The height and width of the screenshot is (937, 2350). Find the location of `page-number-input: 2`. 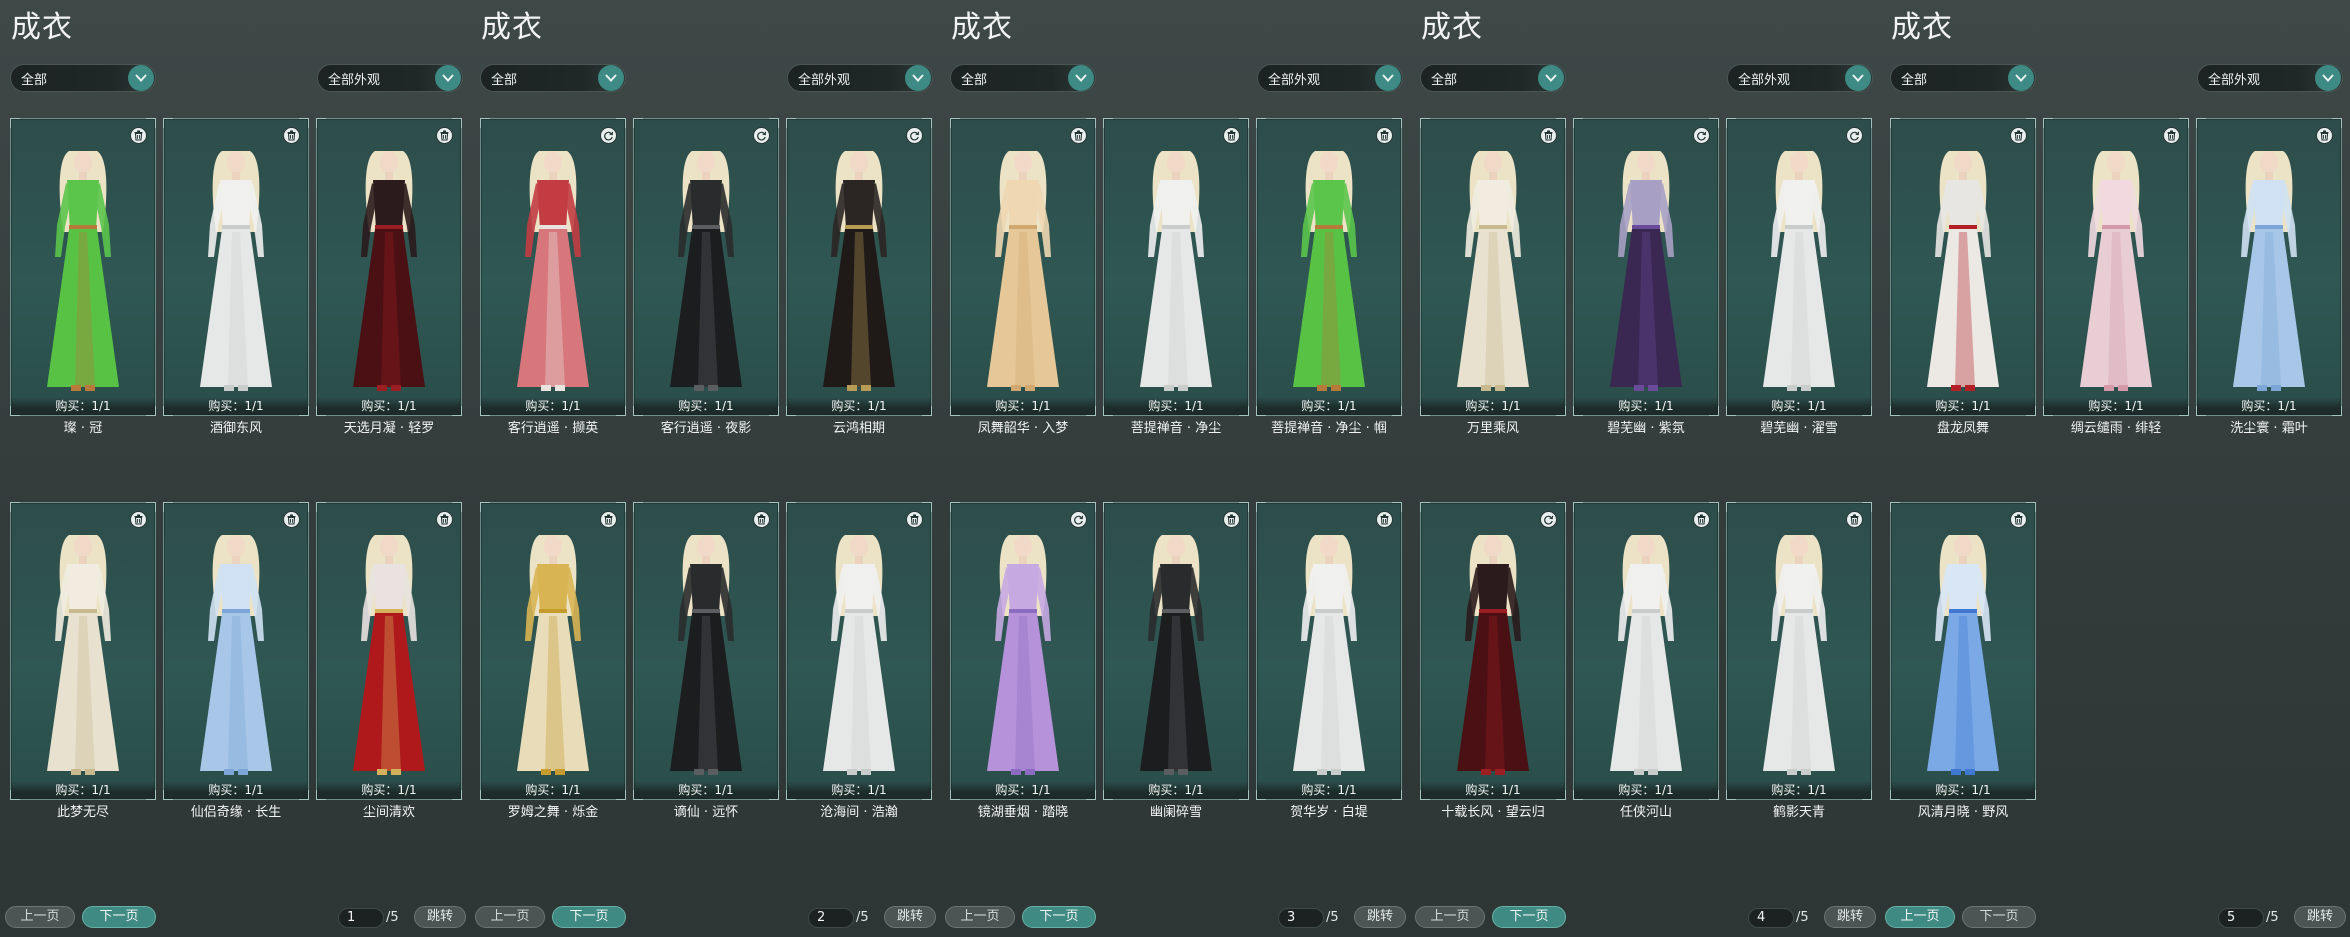

page-number-input: 2 is located at coordinates (831, 918).